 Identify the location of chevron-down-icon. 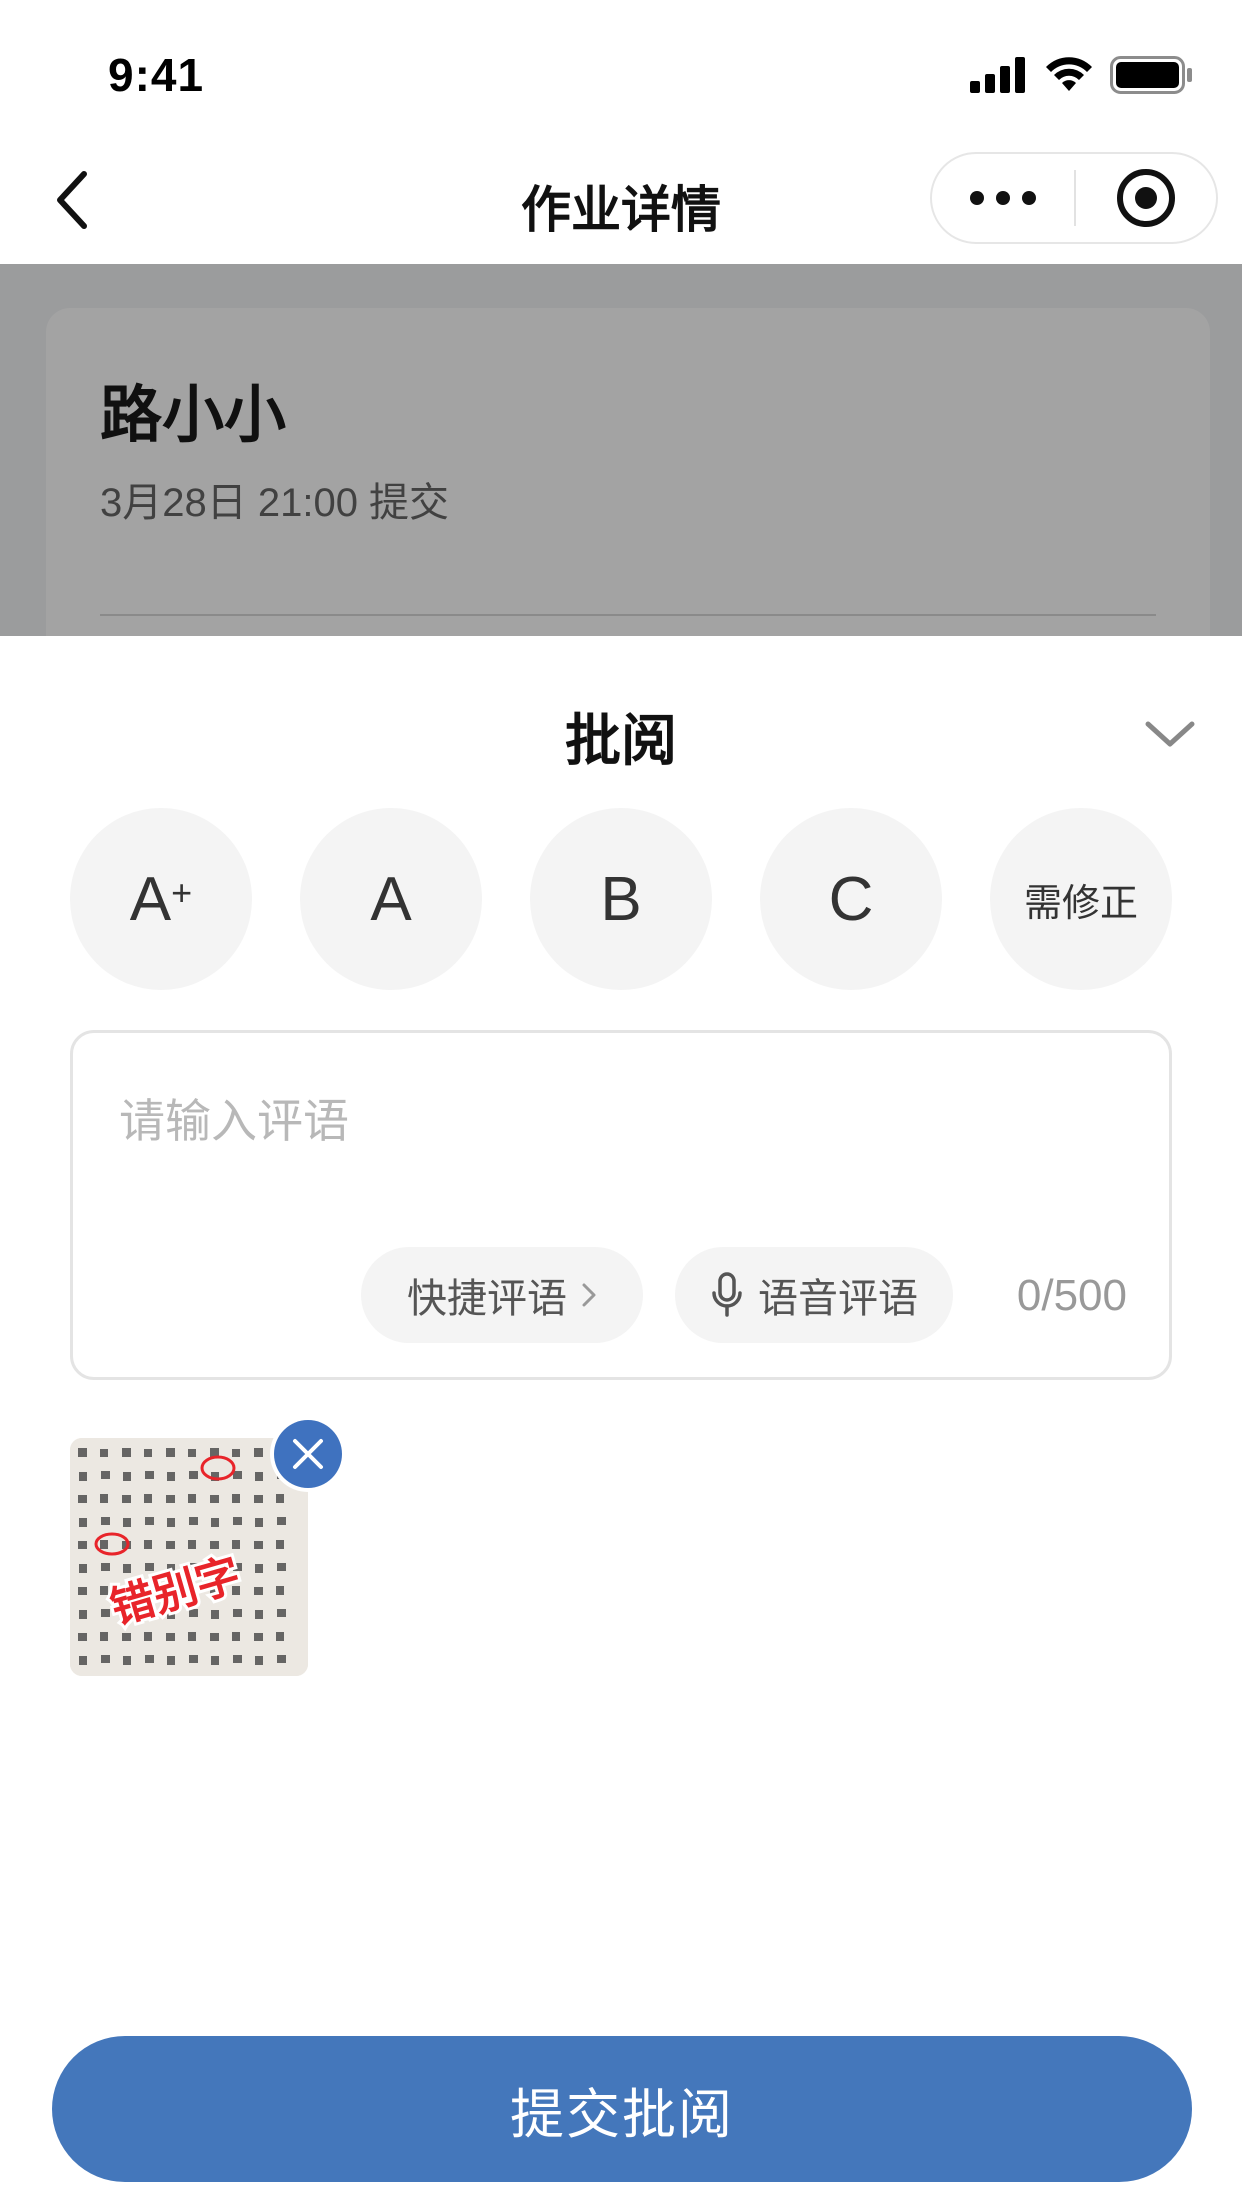
(1170, 734).